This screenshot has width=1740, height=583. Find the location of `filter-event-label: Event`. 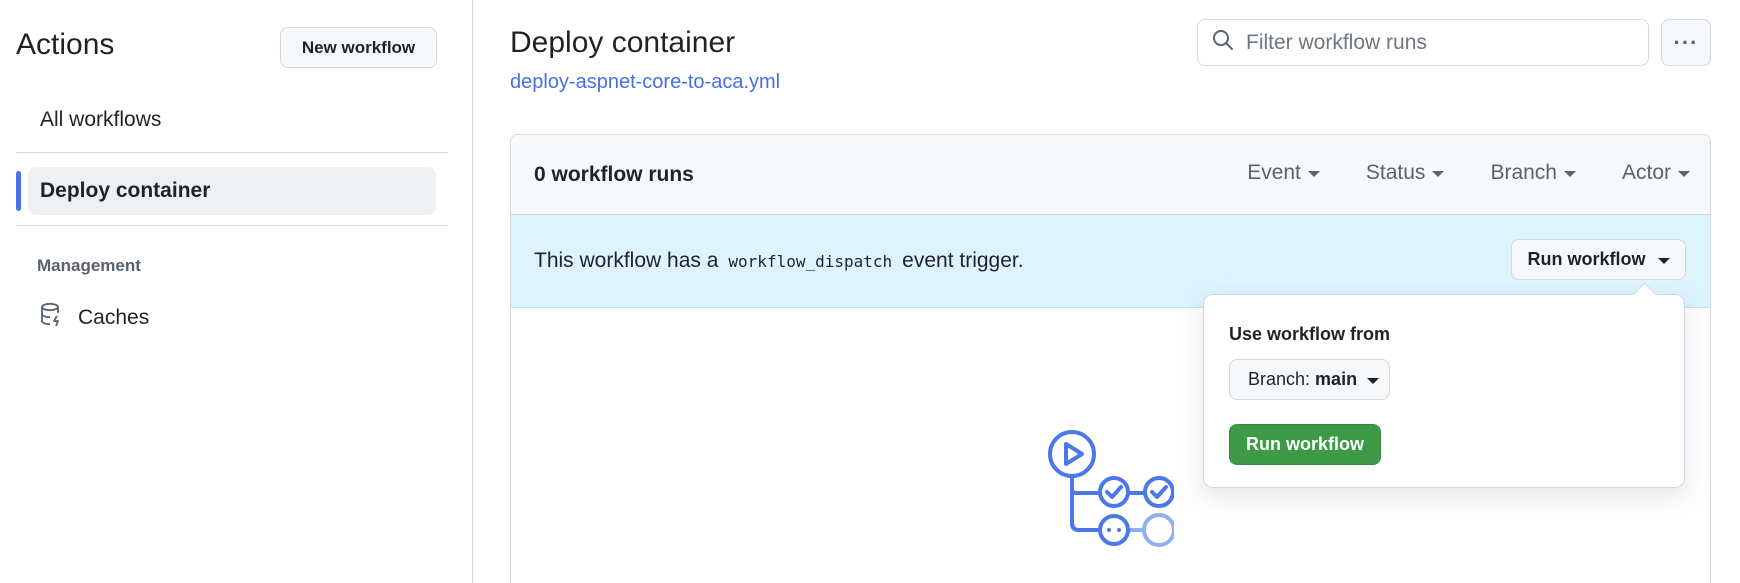

filter-event-label: Event is located at coordinates (1274, 172).